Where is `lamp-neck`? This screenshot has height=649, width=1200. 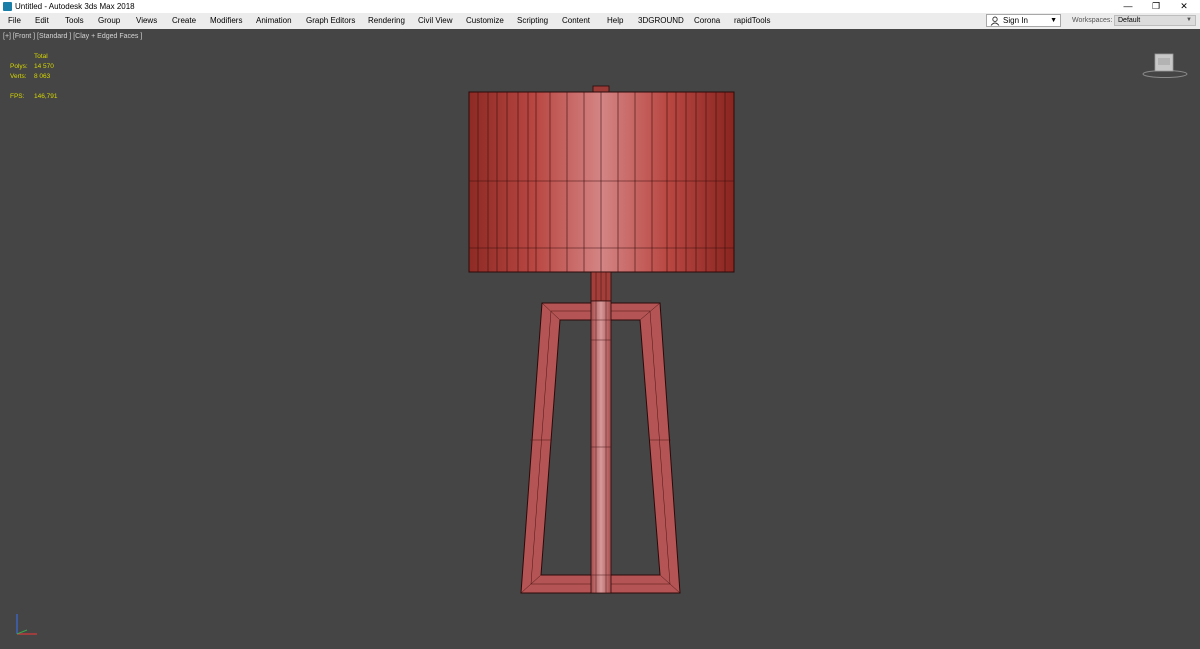 lamp-neck is located at coordinates (601, 286).